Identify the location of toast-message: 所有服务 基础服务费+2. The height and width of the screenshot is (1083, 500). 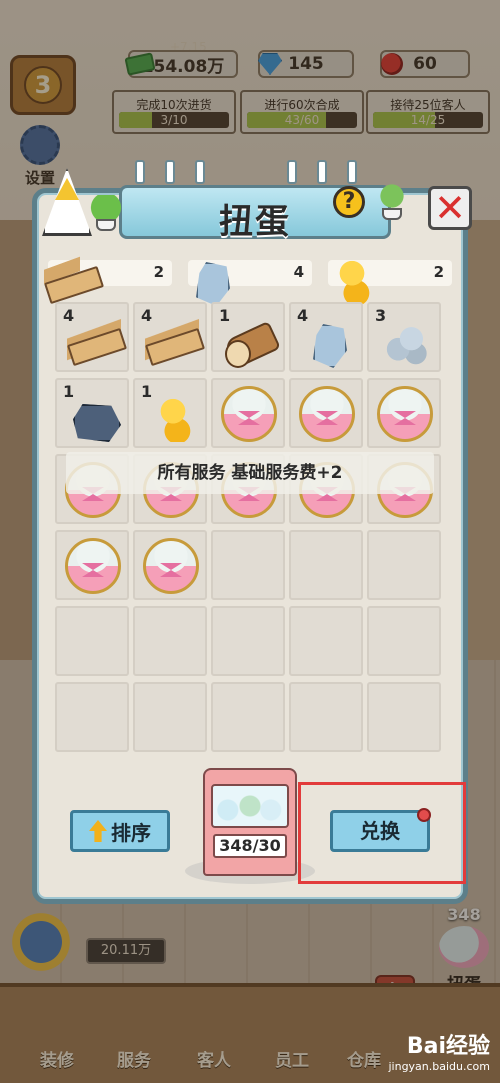
(250, 473).